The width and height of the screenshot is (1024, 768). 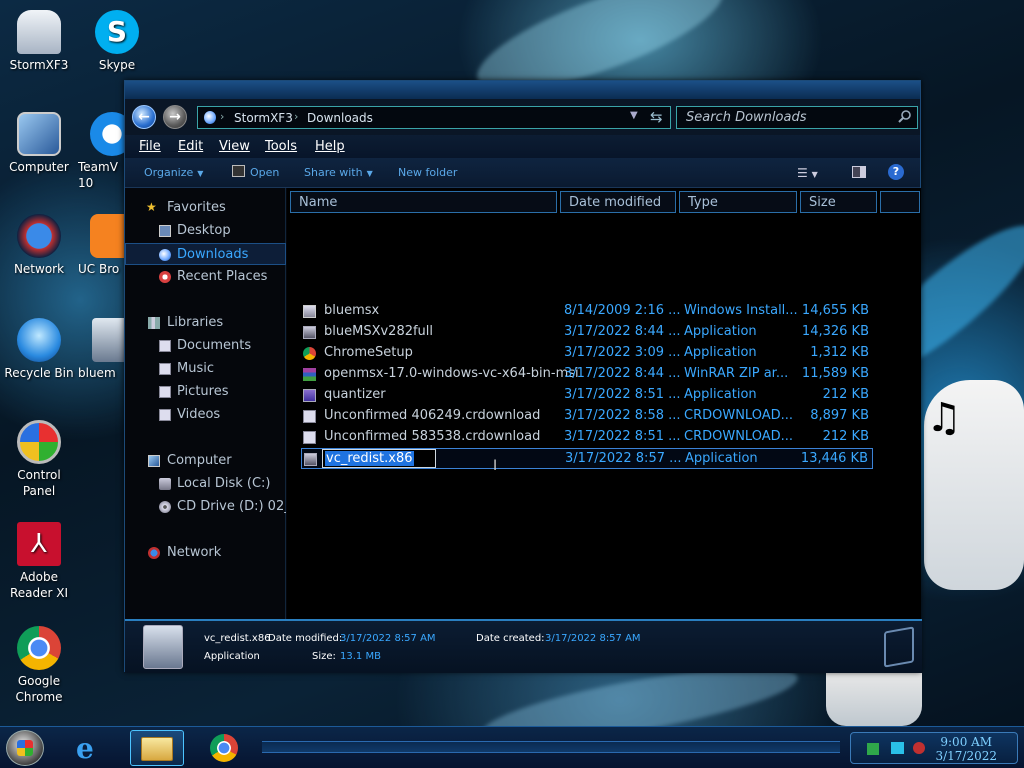 I want to click on desktop-icon-network: Network, so click(x=39, y=245).